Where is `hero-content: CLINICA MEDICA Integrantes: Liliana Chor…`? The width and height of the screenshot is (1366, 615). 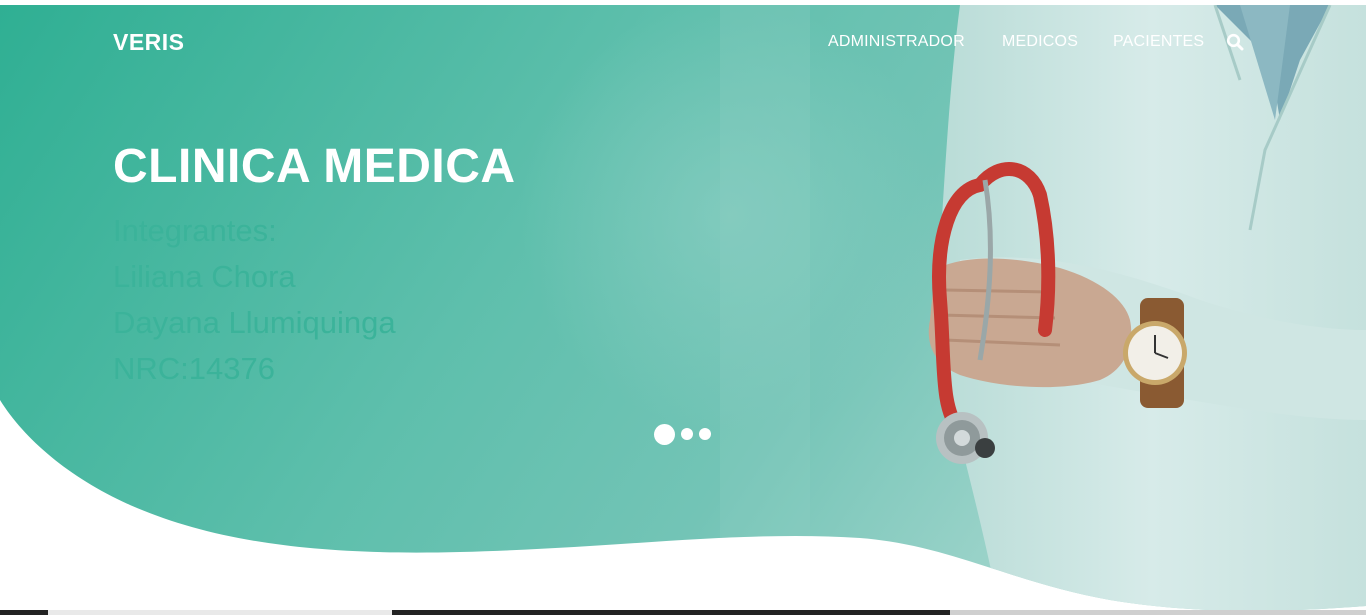
hero-content: CLINICA MEDICA Integrantes: Liliana Chor… is located at coordinates (314, 265).